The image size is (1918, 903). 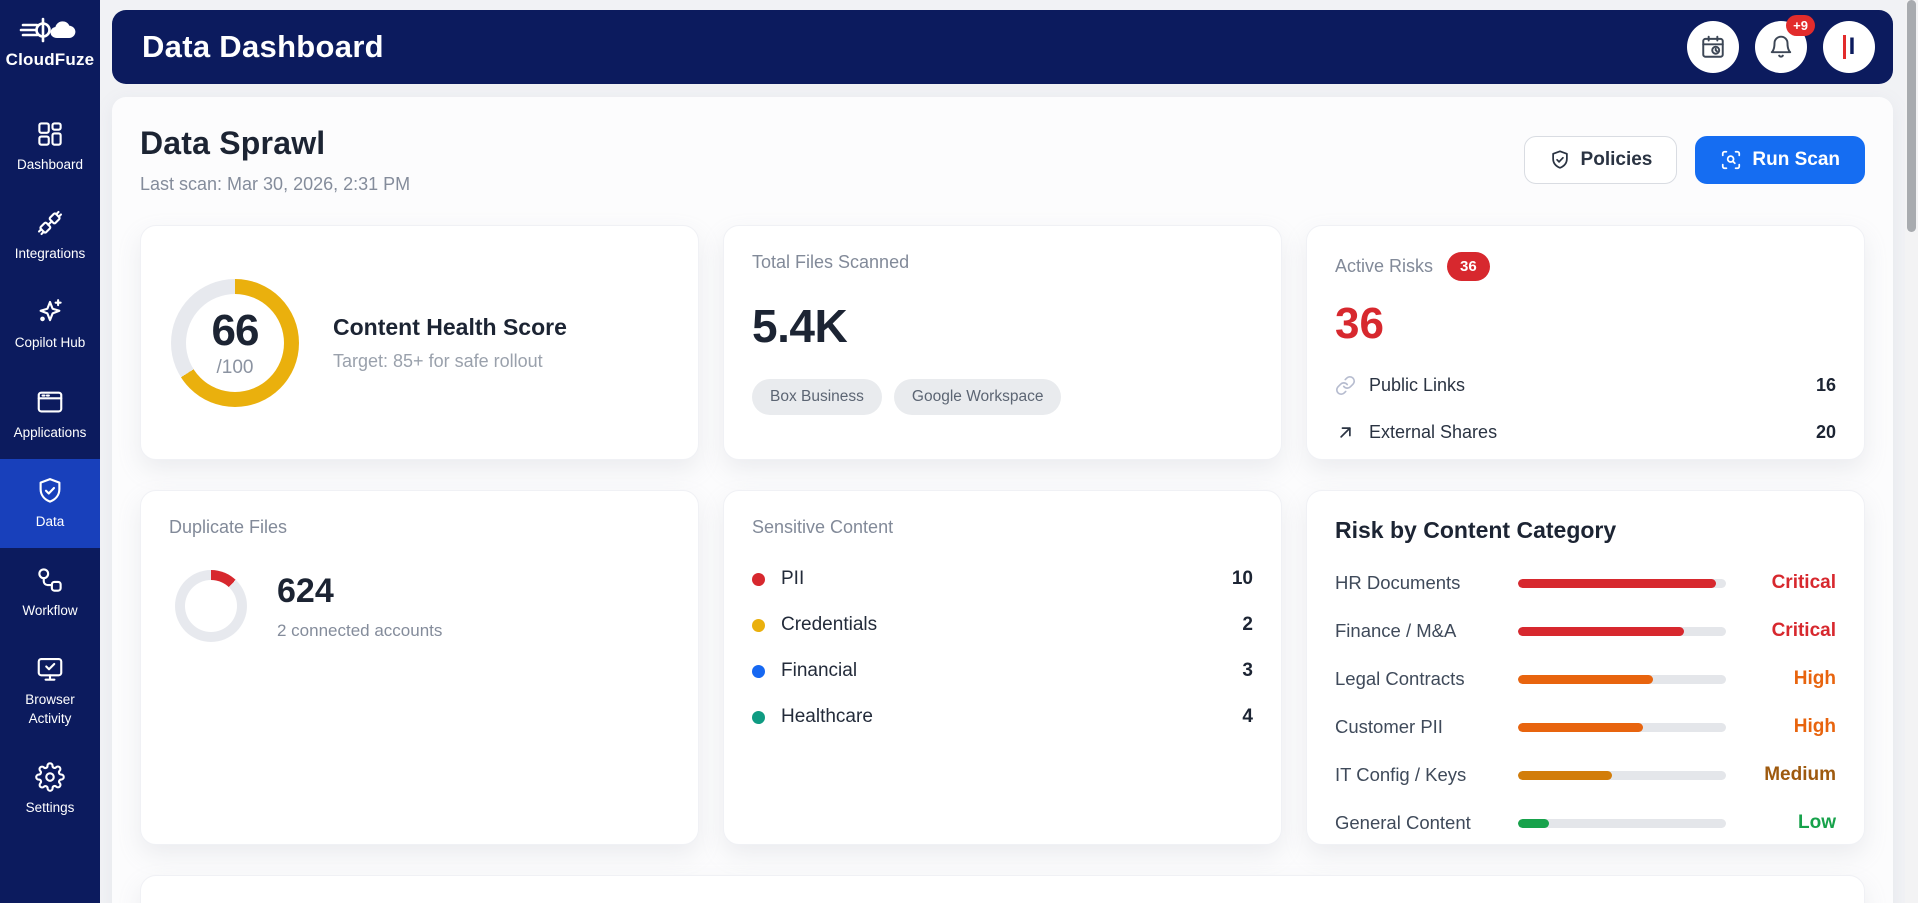 I want to click on category-row-customer-pii: Customer PII High, so click(x=1585, y=727).